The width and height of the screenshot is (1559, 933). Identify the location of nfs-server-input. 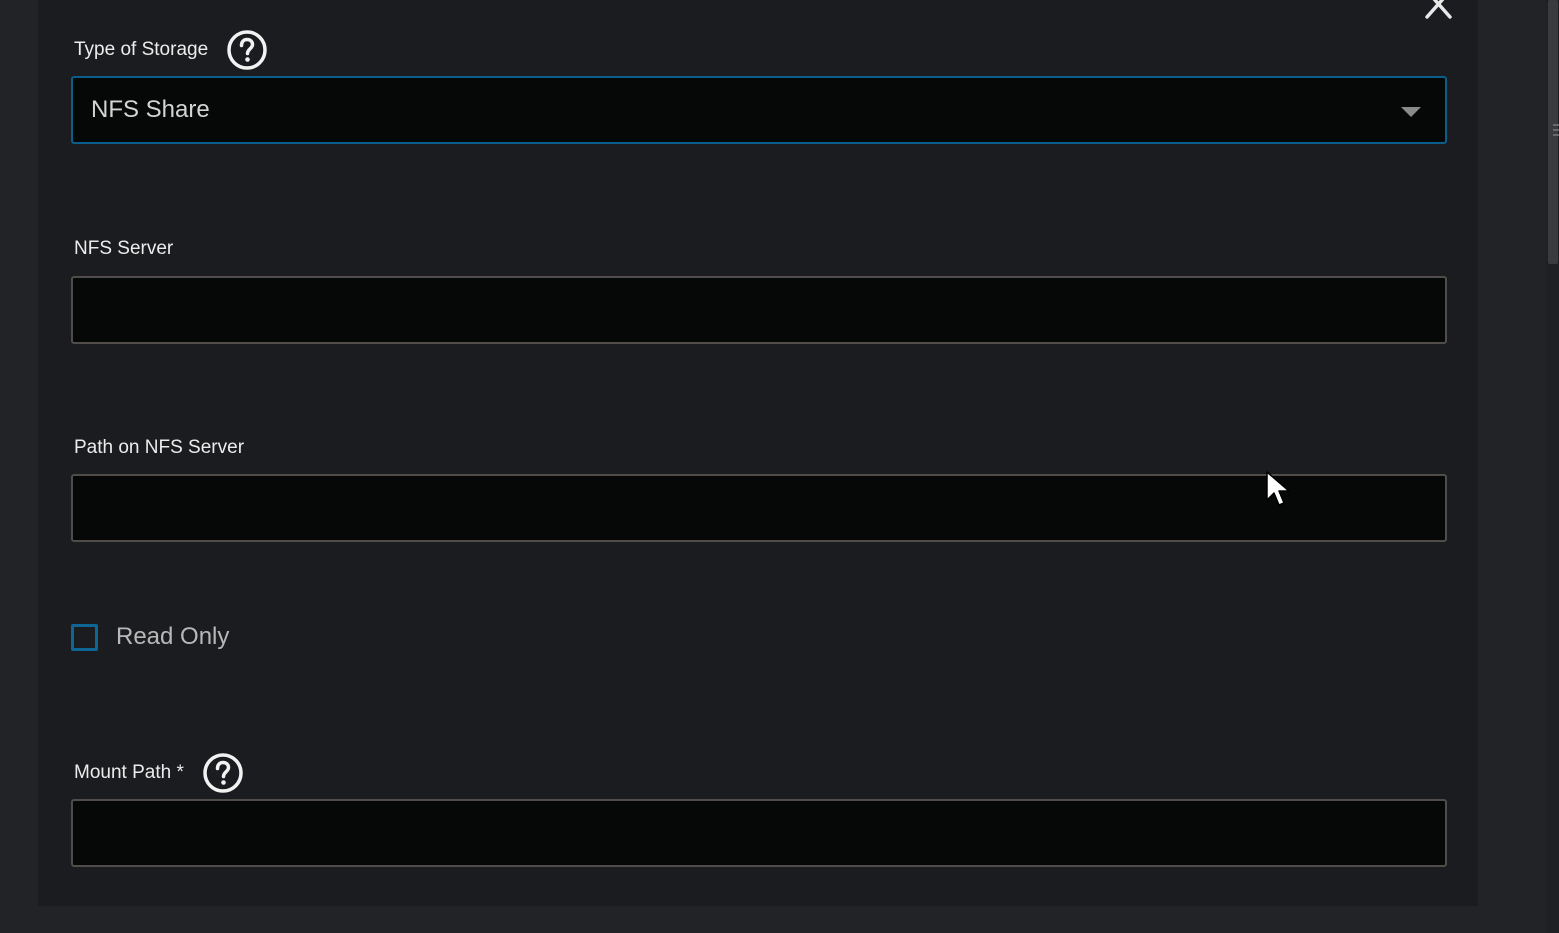
(759, 310).